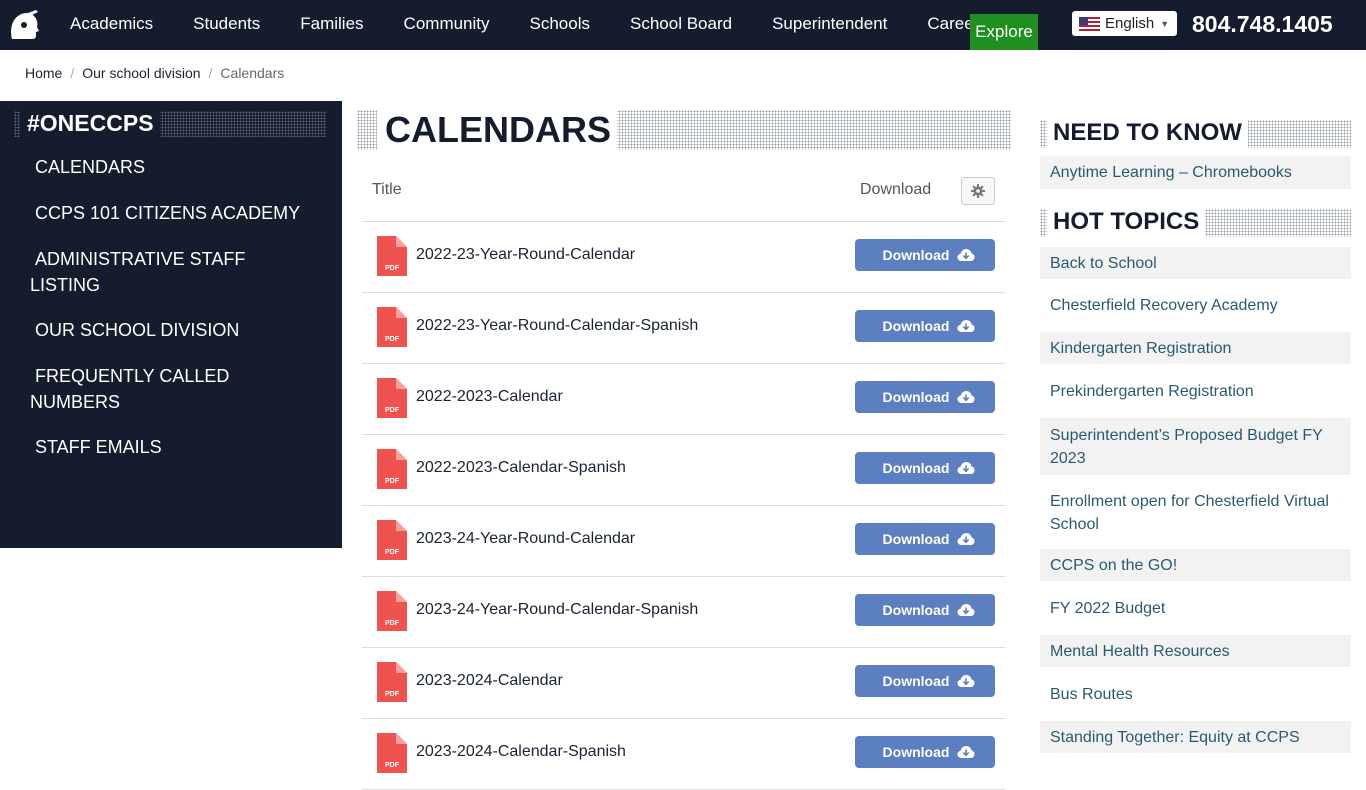 The width and height of the screenshot is (1366, 790). Describe the element at coordinates (141, 73) in the screenshot. I see `breadcrumb-our-school-division: Our school division` at that location.